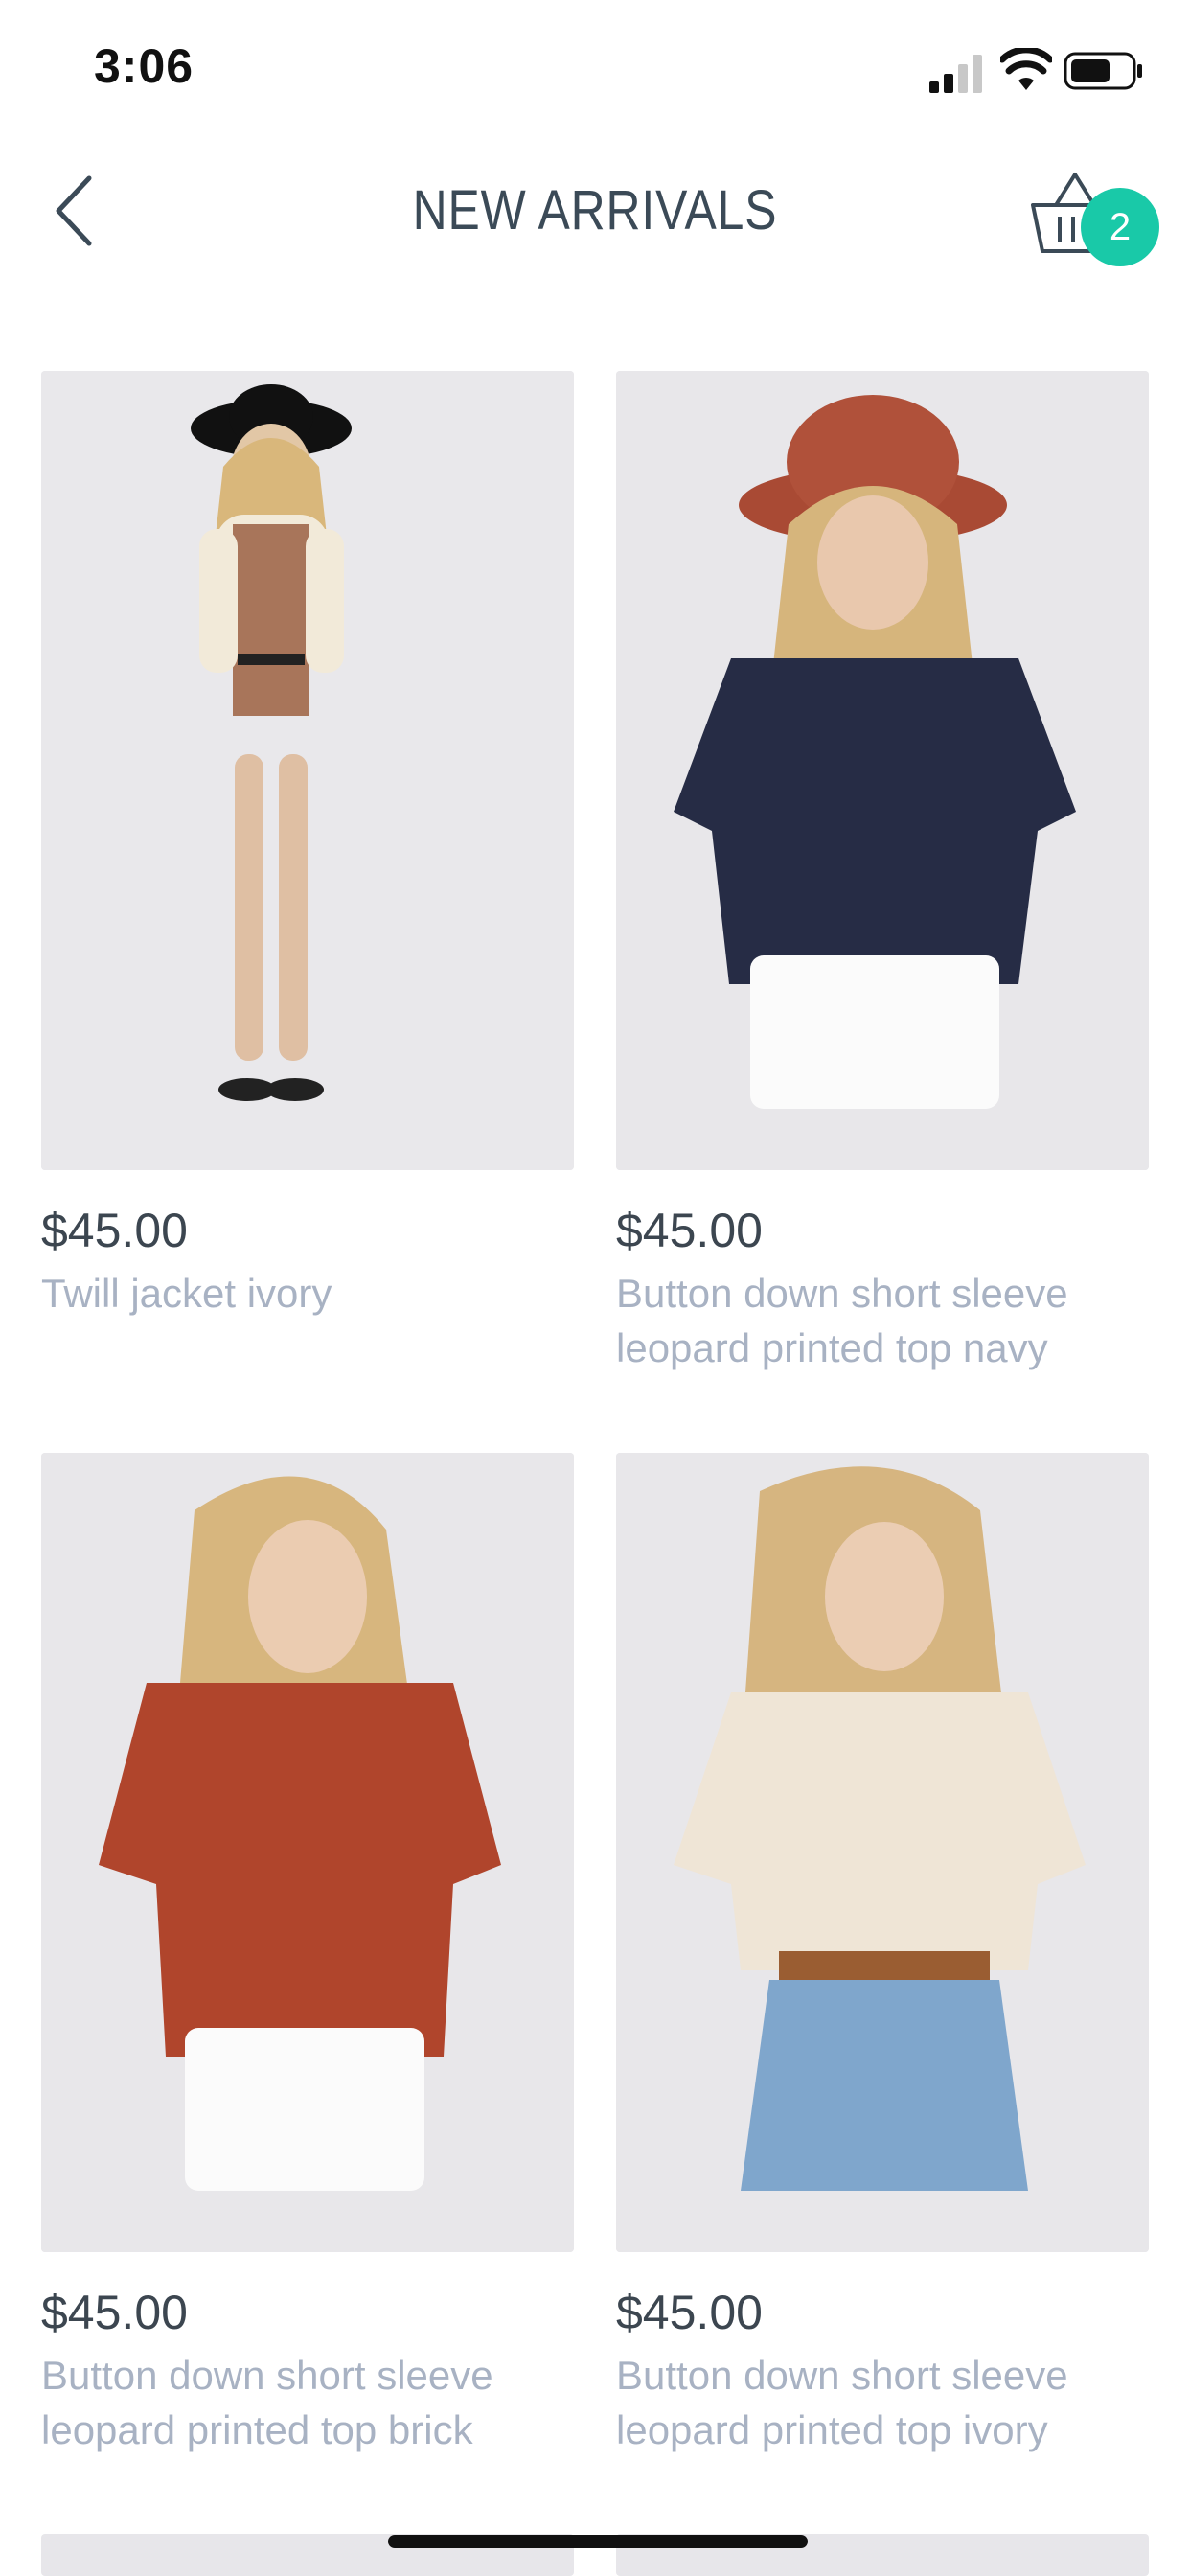 The height and width of the screenshot is (2576, 1190). Describe the element at coordinates (1026, 69) in the screenshot. I see `wifi-icon` at that location.